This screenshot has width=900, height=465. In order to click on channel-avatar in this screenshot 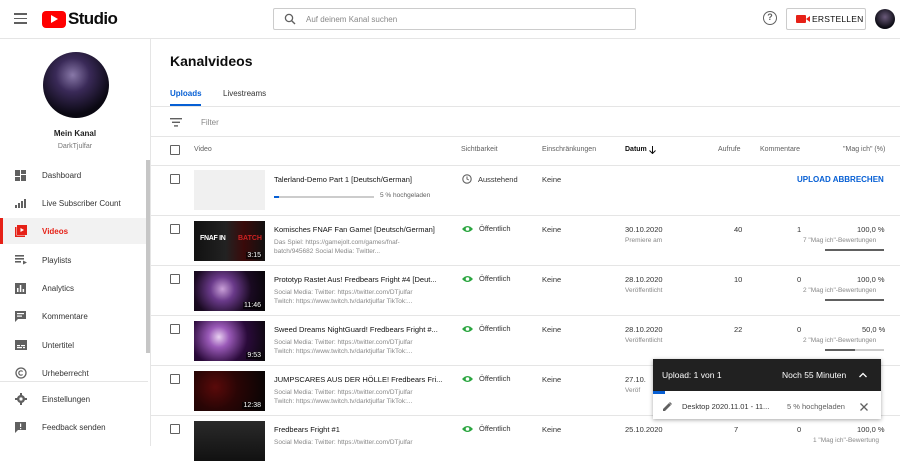, I will do `click(76, 85)`.